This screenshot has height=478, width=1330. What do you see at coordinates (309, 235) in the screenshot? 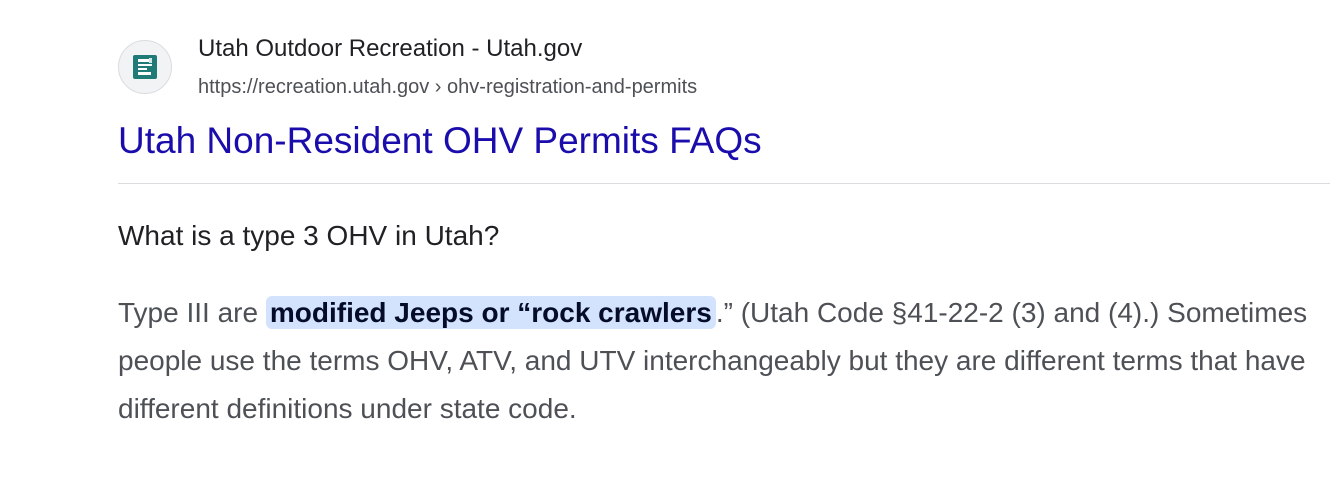
I see `faq-question: What is a type 3 OHV in Utah?` at bounding box center [309, 235].